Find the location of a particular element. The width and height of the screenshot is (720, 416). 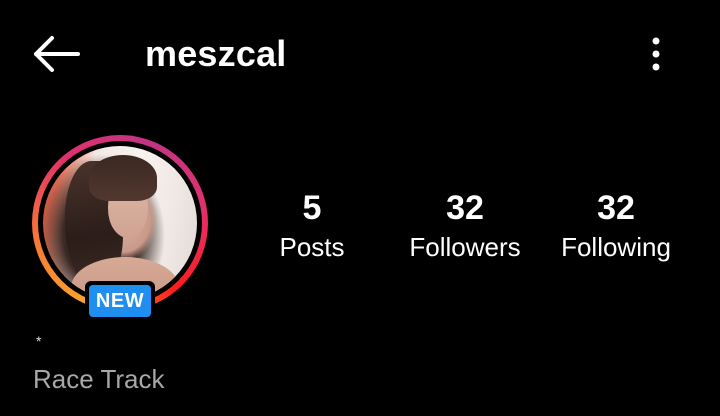

more-options-button is located at coordinates (656, 54).